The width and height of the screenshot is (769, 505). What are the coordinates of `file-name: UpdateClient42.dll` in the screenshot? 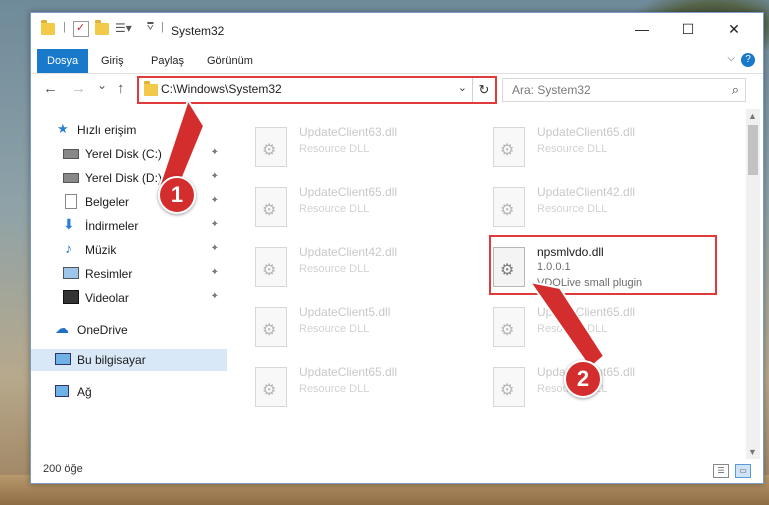 It's located at (348, 252).